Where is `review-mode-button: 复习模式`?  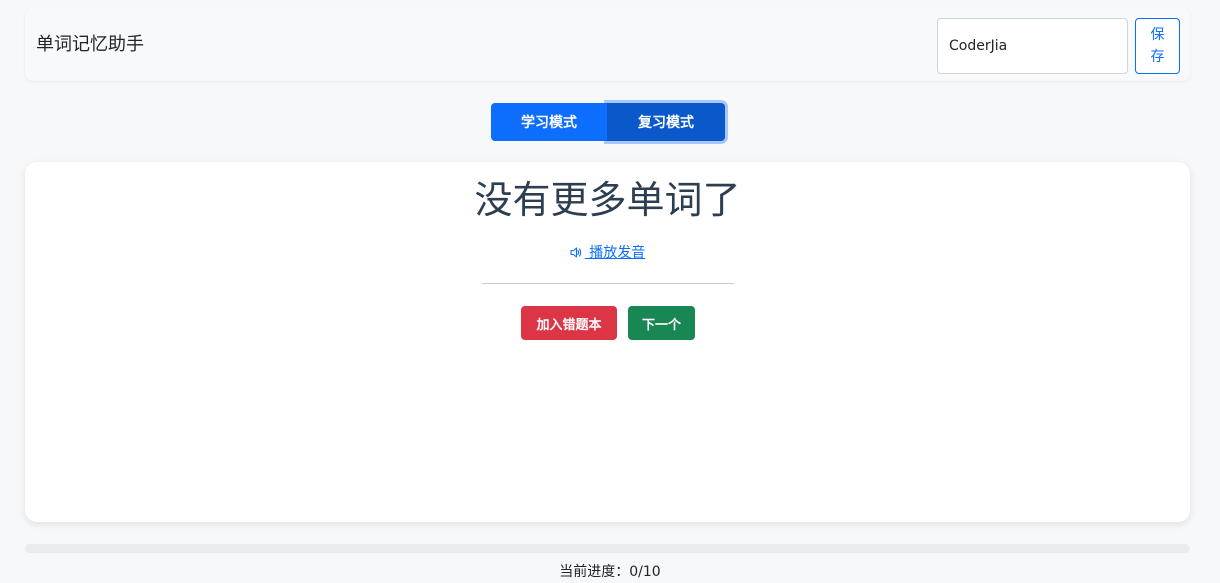 review-mode-button: 复习模式 is located at coordinates (666, 122).